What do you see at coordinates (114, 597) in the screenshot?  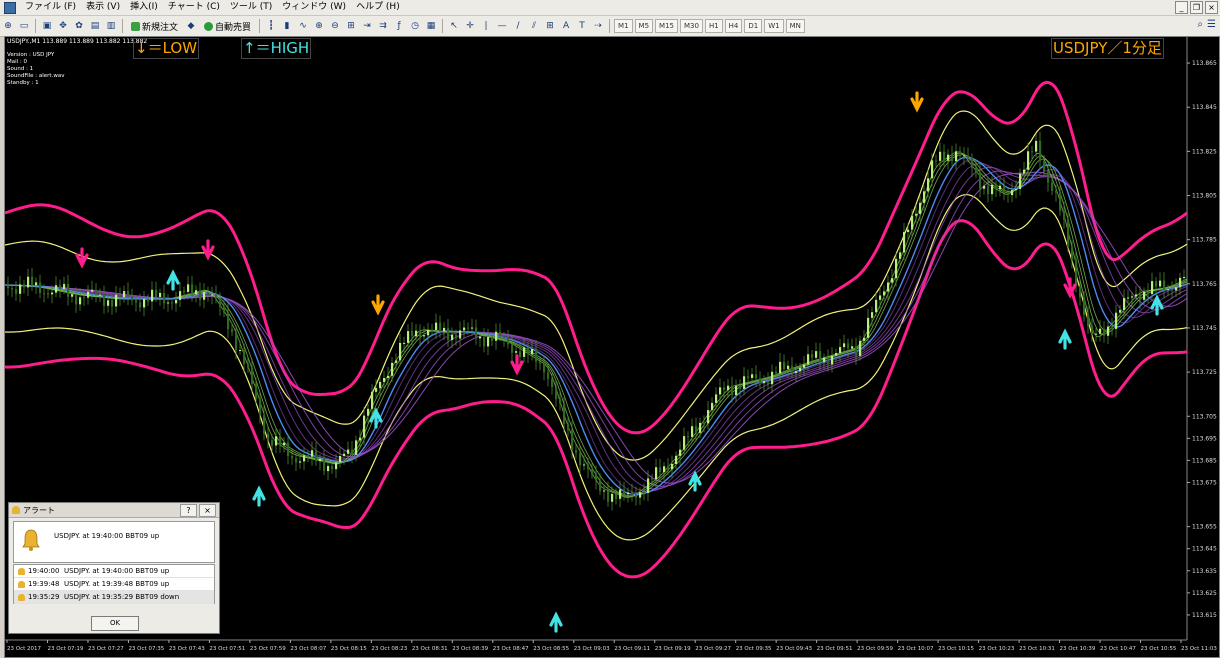 I see `alert-row: 19:35:29 USDJPY. at 19:35:29 BBT09 down` at bounding box center [114, 597].